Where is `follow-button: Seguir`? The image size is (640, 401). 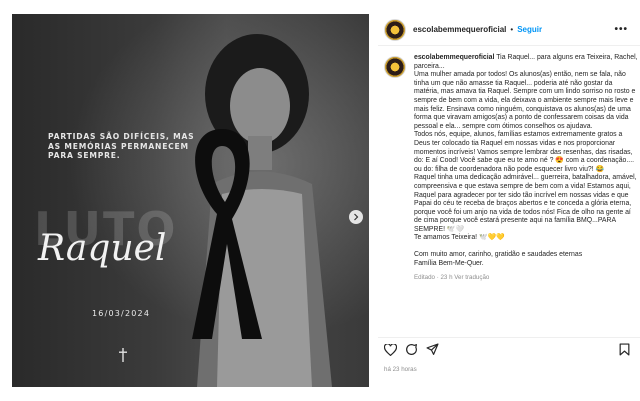
follow-button: Seguir is located at coordinates (529, 29).